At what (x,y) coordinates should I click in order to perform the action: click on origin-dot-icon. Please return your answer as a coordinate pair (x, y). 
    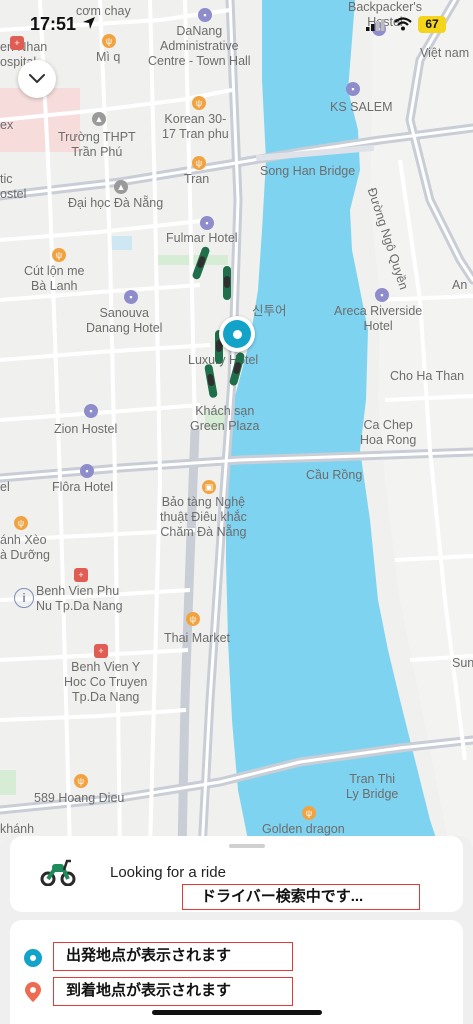
    Looking at the image, I should click on (33, 958).